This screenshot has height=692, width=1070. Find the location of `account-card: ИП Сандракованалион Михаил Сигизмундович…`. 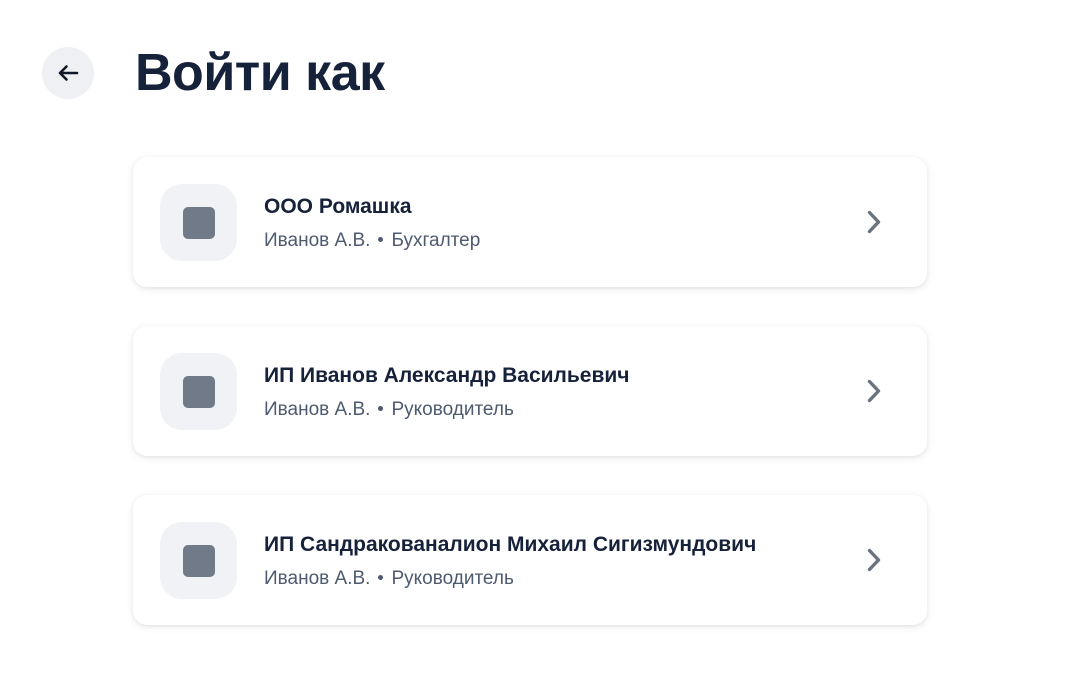

account-card: ИП Сандракованалион Михаил Сигизмундович… is located at coordinates (530, 560).